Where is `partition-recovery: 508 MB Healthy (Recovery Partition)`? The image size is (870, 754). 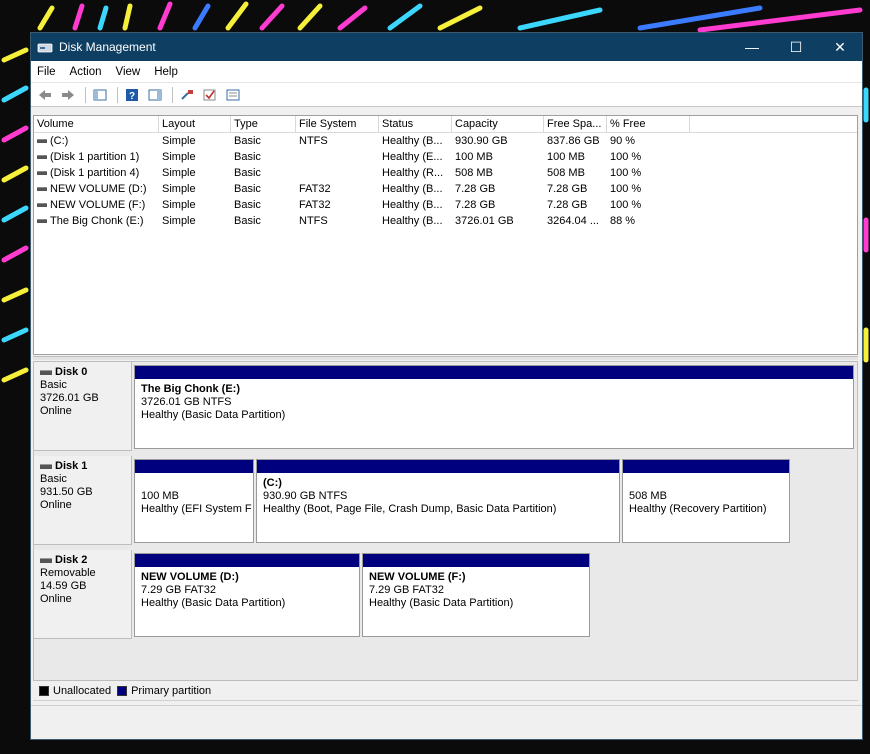
partition-recovery: 508 MB Healthy (Recovery Partition) is located at coordinates (706, 501).